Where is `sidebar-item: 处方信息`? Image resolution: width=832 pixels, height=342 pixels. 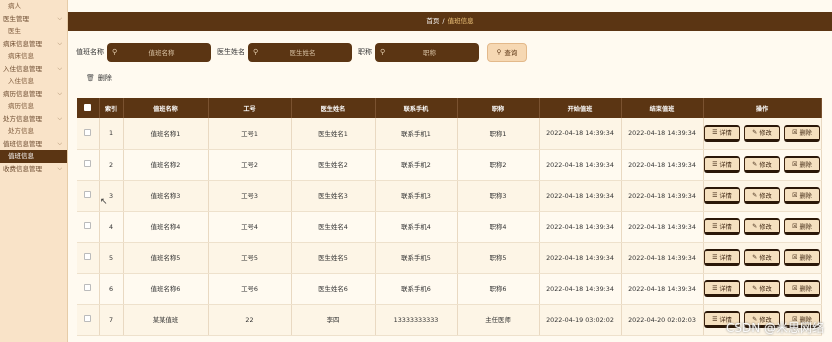
sidebar-item: 处方信息 is located at coordinates (33, 131).